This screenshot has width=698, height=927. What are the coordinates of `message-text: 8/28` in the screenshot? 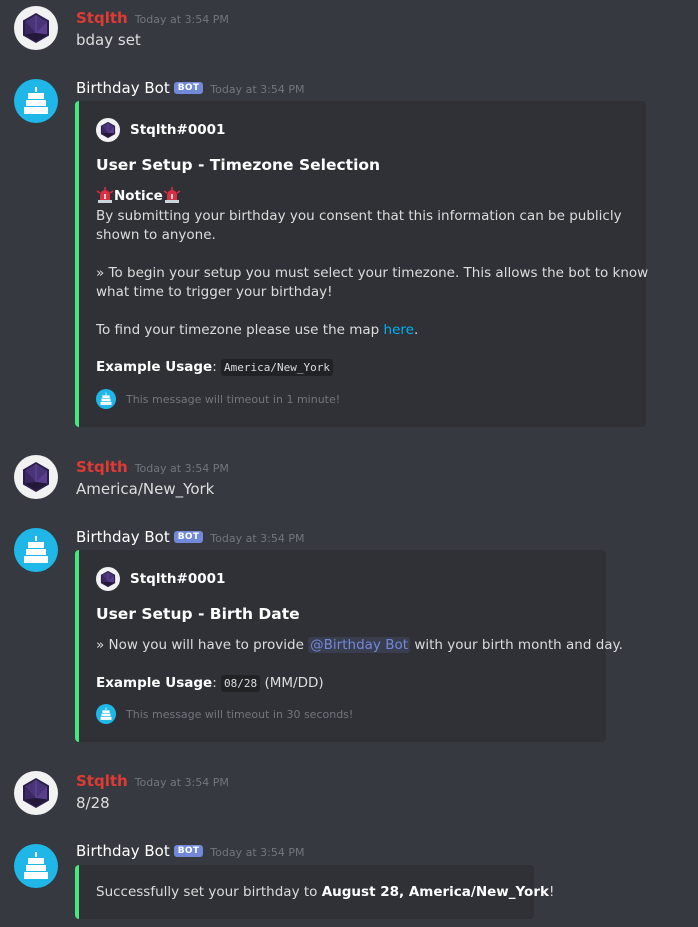 It's located at (93, 803).